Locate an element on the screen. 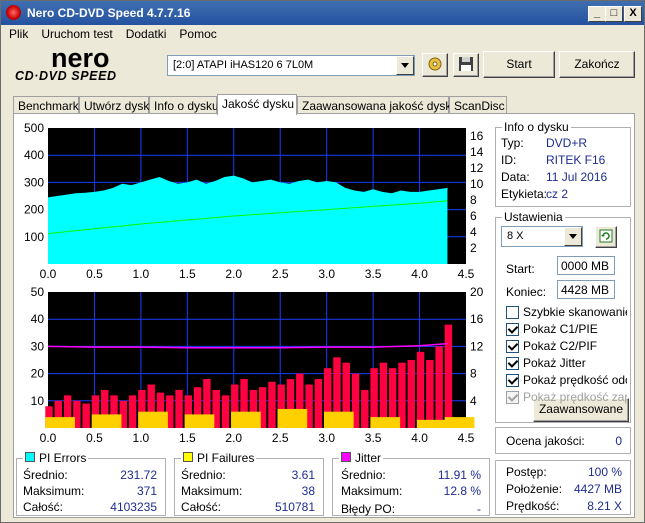 The width and height of the screenshot is (645, 523). tab-disc-info: Info o dysku is located at coordinates (184, 104).